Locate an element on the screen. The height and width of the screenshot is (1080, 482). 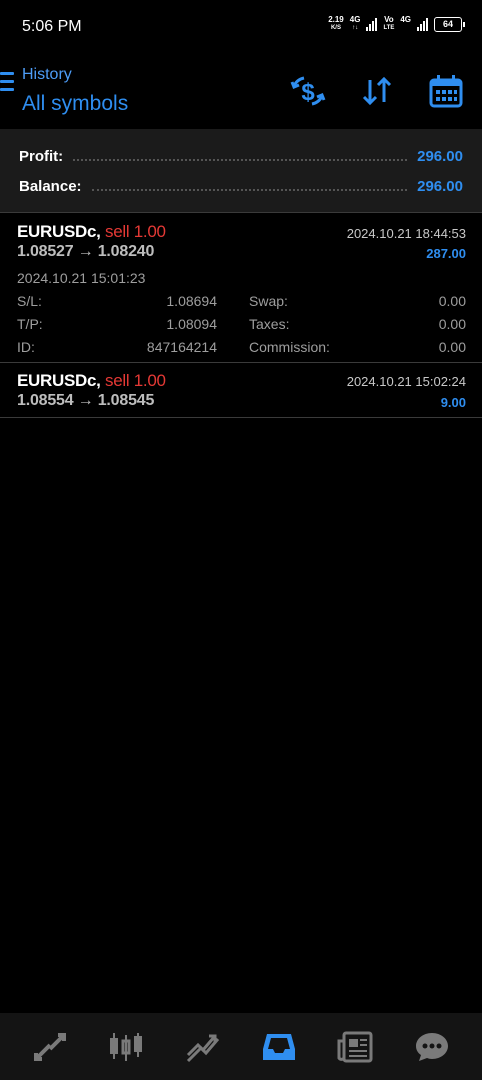
signal-2-icon is located at coordinates (422, 24).